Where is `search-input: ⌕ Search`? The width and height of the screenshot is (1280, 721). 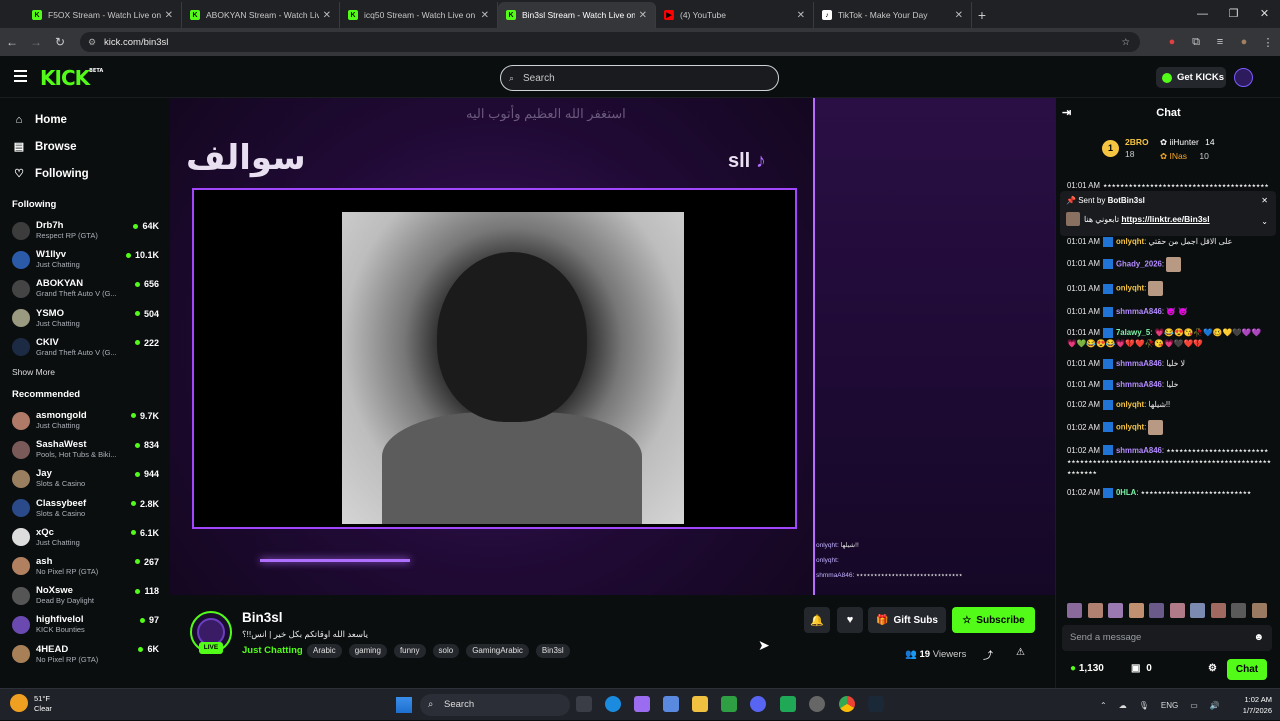
search-input: ⌕ Search is located at coordinates (639, 78).